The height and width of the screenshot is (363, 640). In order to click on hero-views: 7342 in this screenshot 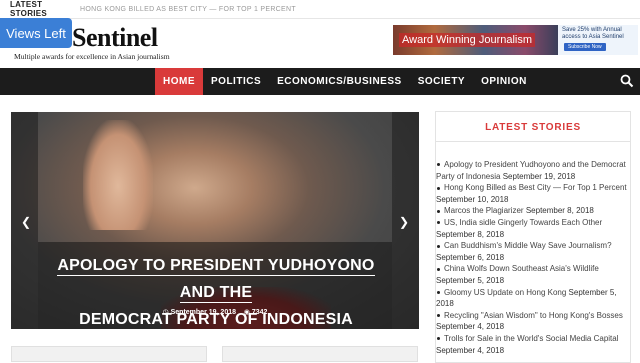, I will do `click(259, 312)`.